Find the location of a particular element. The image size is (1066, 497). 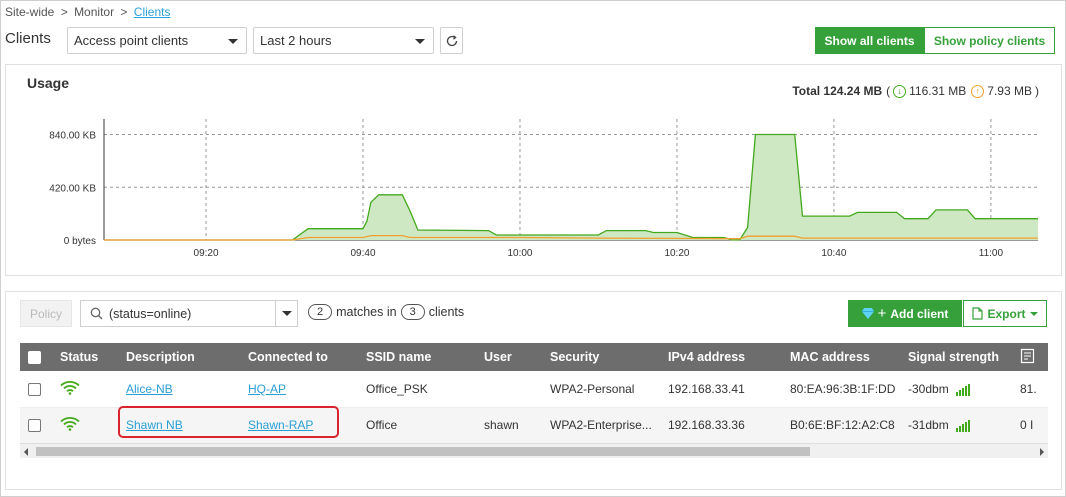

x-tick-label: 11:00 is located at coordinates (991, 253).